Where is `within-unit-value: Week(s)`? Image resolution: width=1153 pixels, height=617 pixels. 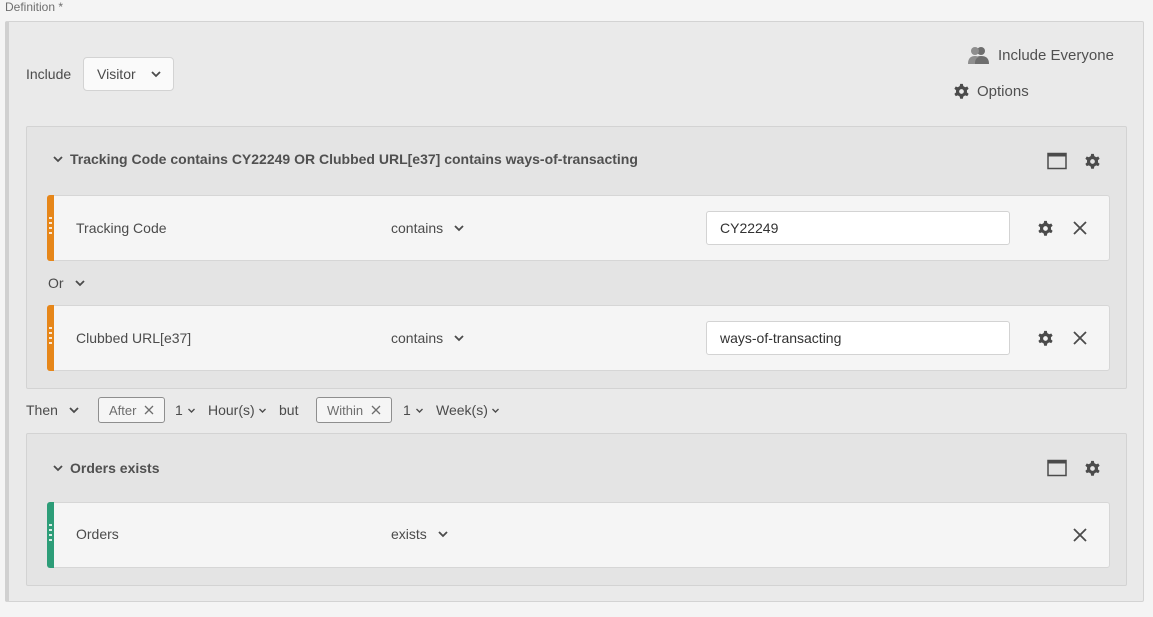 within-unit-value: Week(s) is located at coordinates (462, 410).